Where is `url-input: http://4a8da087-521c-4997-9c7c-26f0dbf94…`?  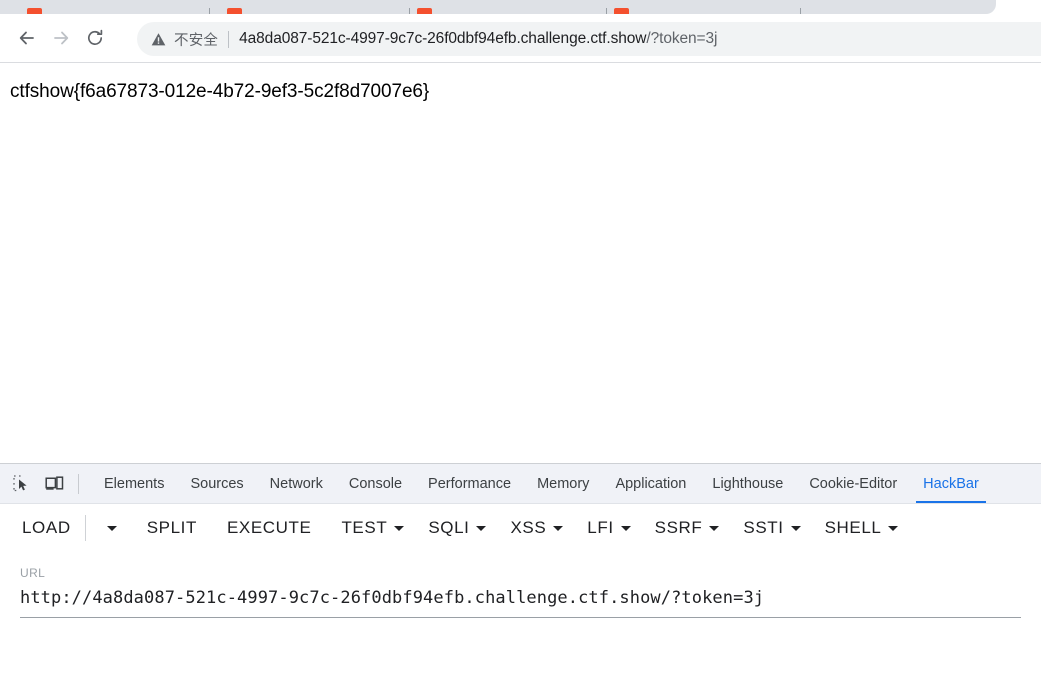 url-input: http://4a8da087-521c-4997-9c7c-26f0dbf94… is located at coordinates (520, 603).